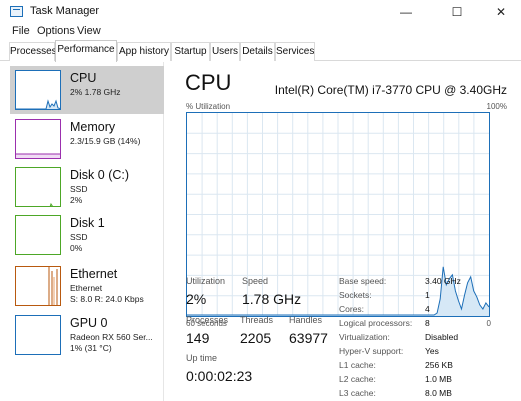  What do you see at coordinates (357, 393) in the screenshot?
I see `spec-key: L3 cache:` at bounding box center [357, 393].